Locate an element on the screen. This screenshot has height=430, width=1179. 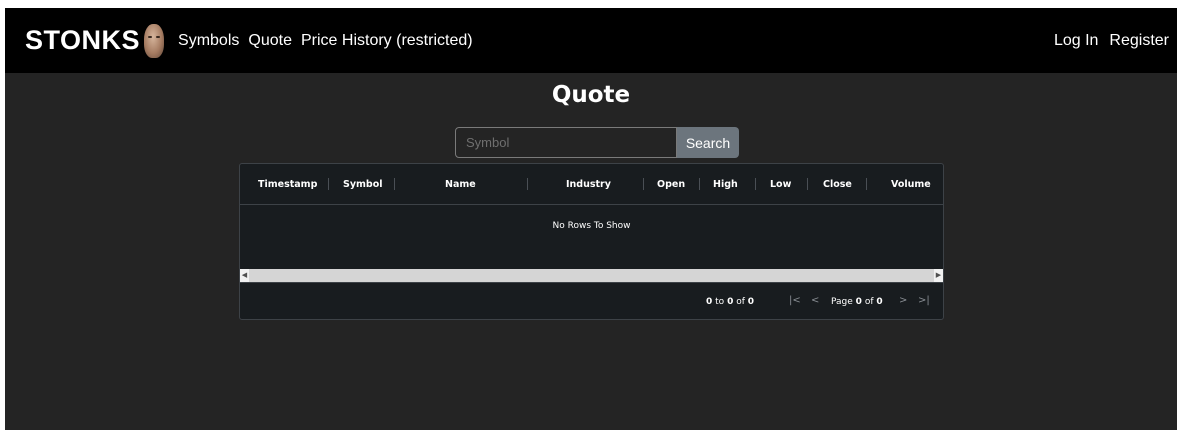
row-to: 0 is located at coordinates (730, 302).